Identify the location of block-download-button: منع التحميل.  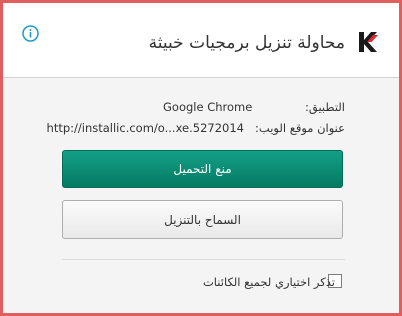
(202, 169).